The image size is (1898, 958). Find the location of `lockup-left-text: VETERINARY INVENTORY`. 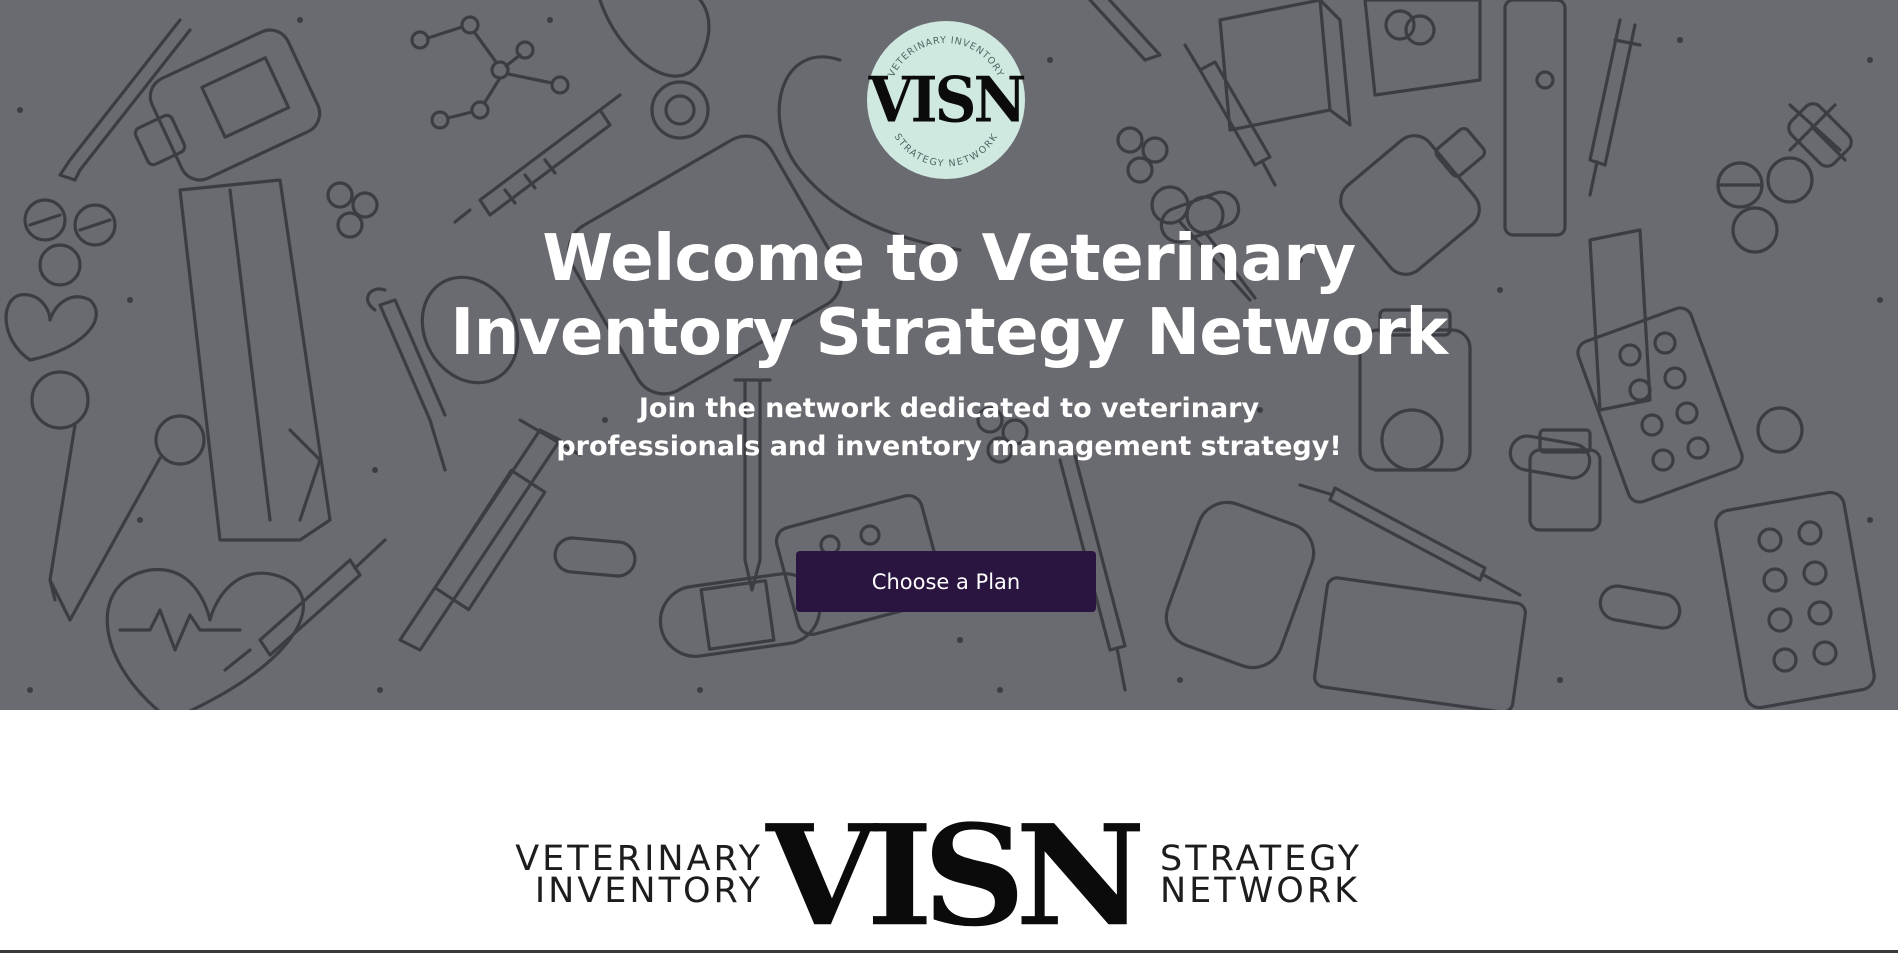

lockup-left-text: VETERINARY INVENTORY is located at coordinates (635, 876).